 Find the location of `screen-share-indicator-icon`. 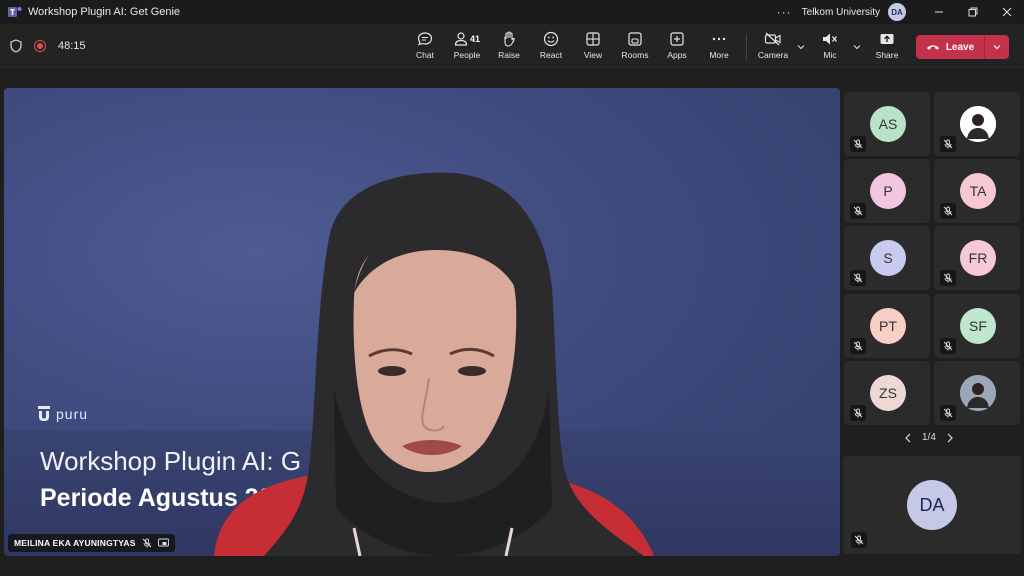

screen-share-indicator-icon is located at coordinates (163, 542).